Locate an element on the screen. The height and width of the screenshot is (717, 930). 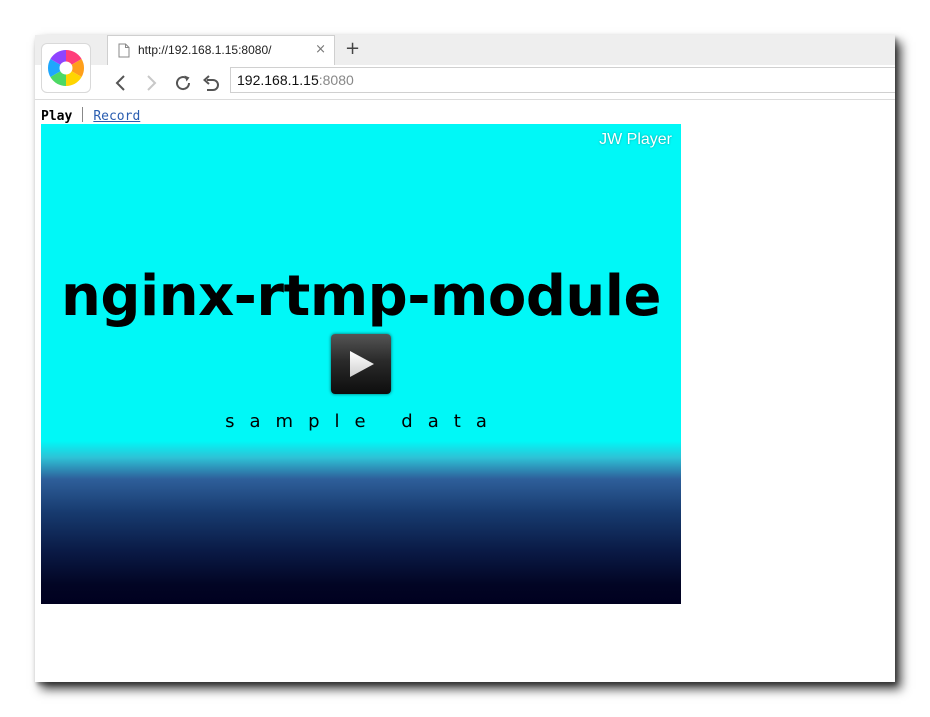
browser-logo is located at coordinates (66, 68).